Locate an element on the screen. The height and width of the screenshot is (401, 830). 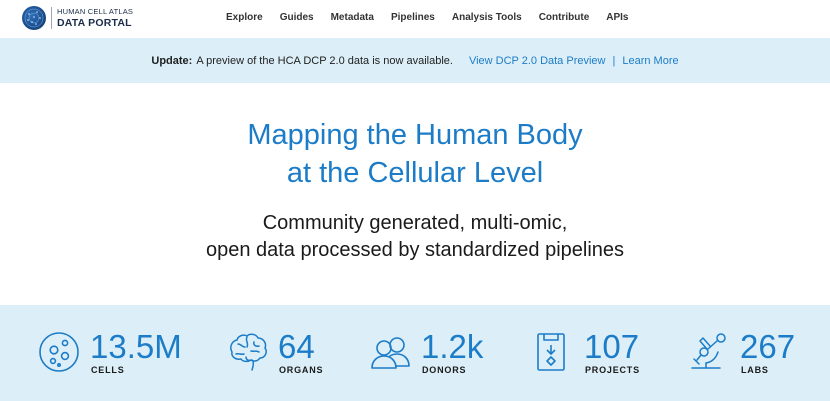
stat-cells-value: 13.5M is located at coordinates (136, 346).